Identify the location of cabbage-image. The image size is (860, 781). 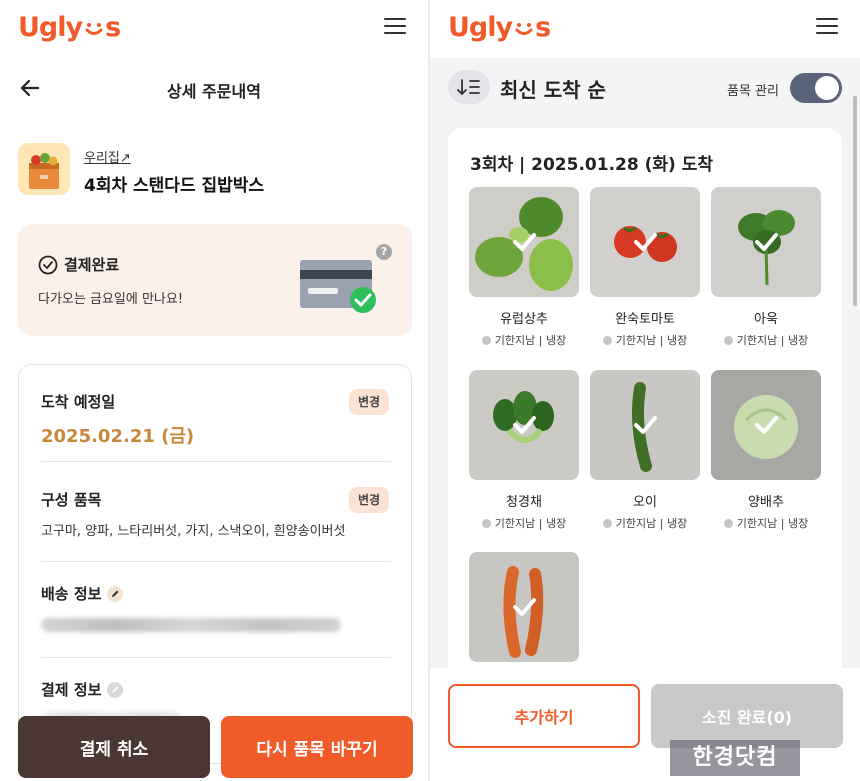
(766, 425).